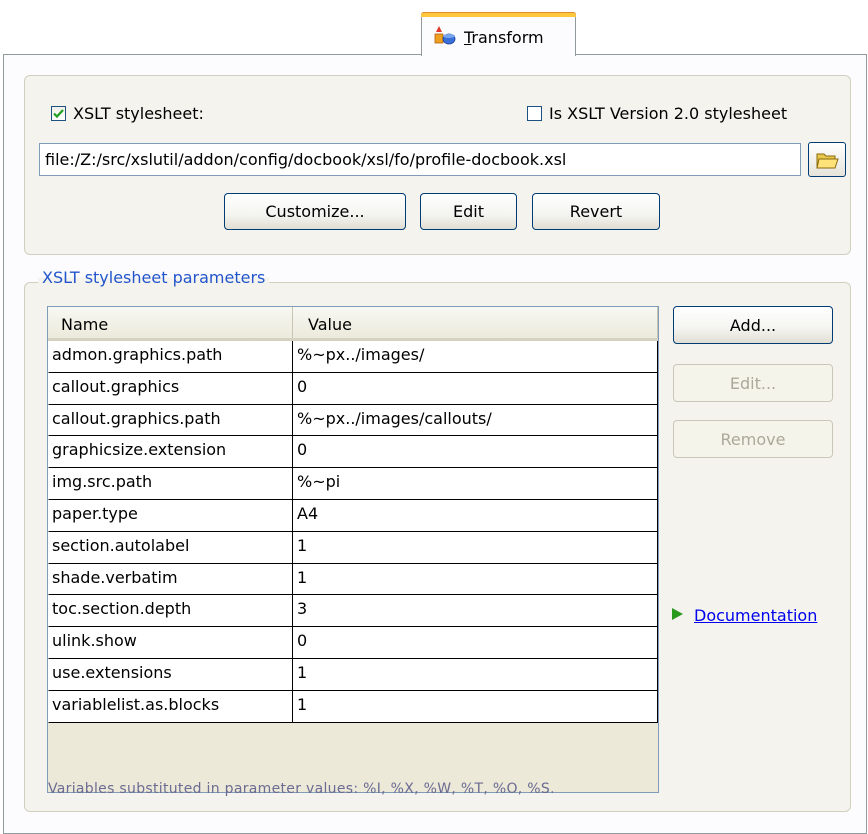 The height and width of the screenshot is (834, 868). I want to click on table-row: graphicsize.extension 0, so click(353, 452).